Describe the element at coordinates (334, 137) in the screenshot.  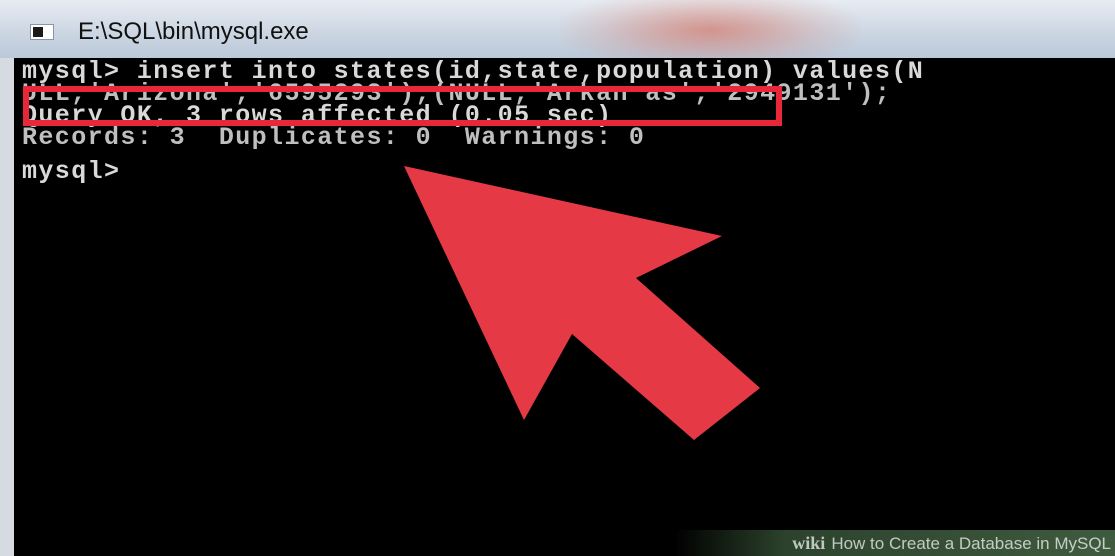
I see `console-line-records: Records: 3 Duplicates: 0 Warnings: 0` at that location.